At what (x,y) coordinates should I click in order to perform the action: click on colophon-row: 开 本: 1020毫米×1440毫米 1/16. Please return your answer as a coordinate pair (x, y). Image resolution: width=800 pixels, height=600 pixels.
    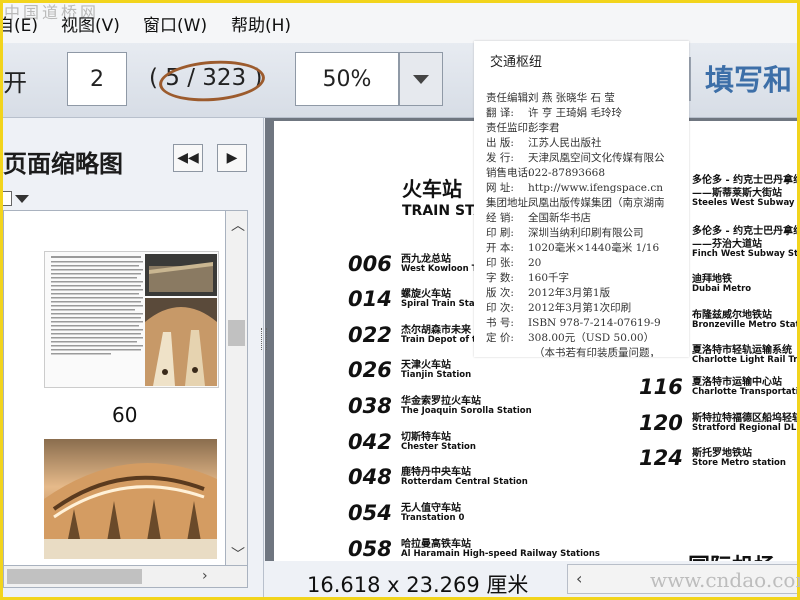
    Looking at the image, I should click on (573, 248).